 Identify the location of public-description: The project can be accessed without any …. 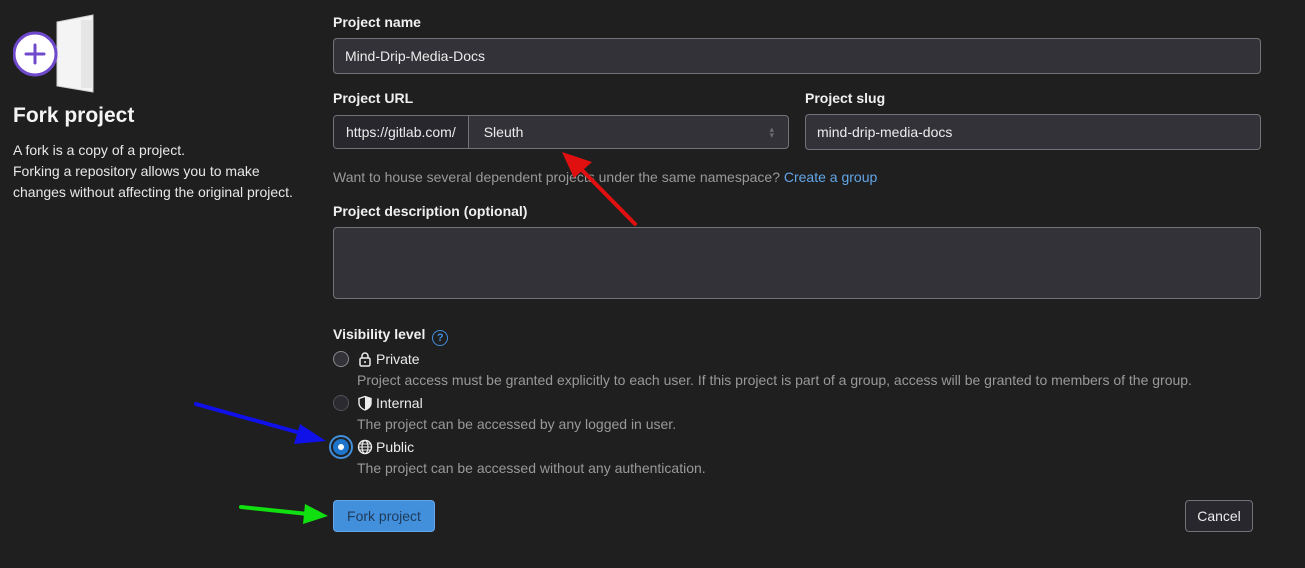
(531, 468).